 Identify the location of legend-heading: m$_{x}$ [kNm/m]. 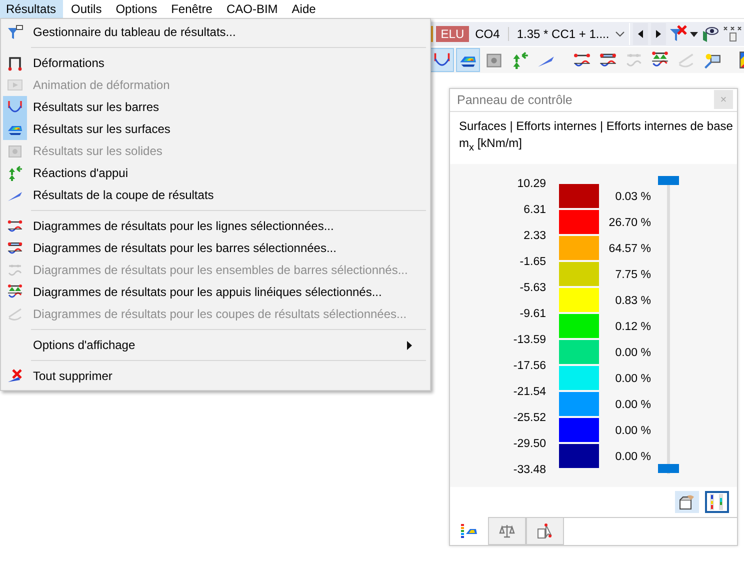
(491, 144).